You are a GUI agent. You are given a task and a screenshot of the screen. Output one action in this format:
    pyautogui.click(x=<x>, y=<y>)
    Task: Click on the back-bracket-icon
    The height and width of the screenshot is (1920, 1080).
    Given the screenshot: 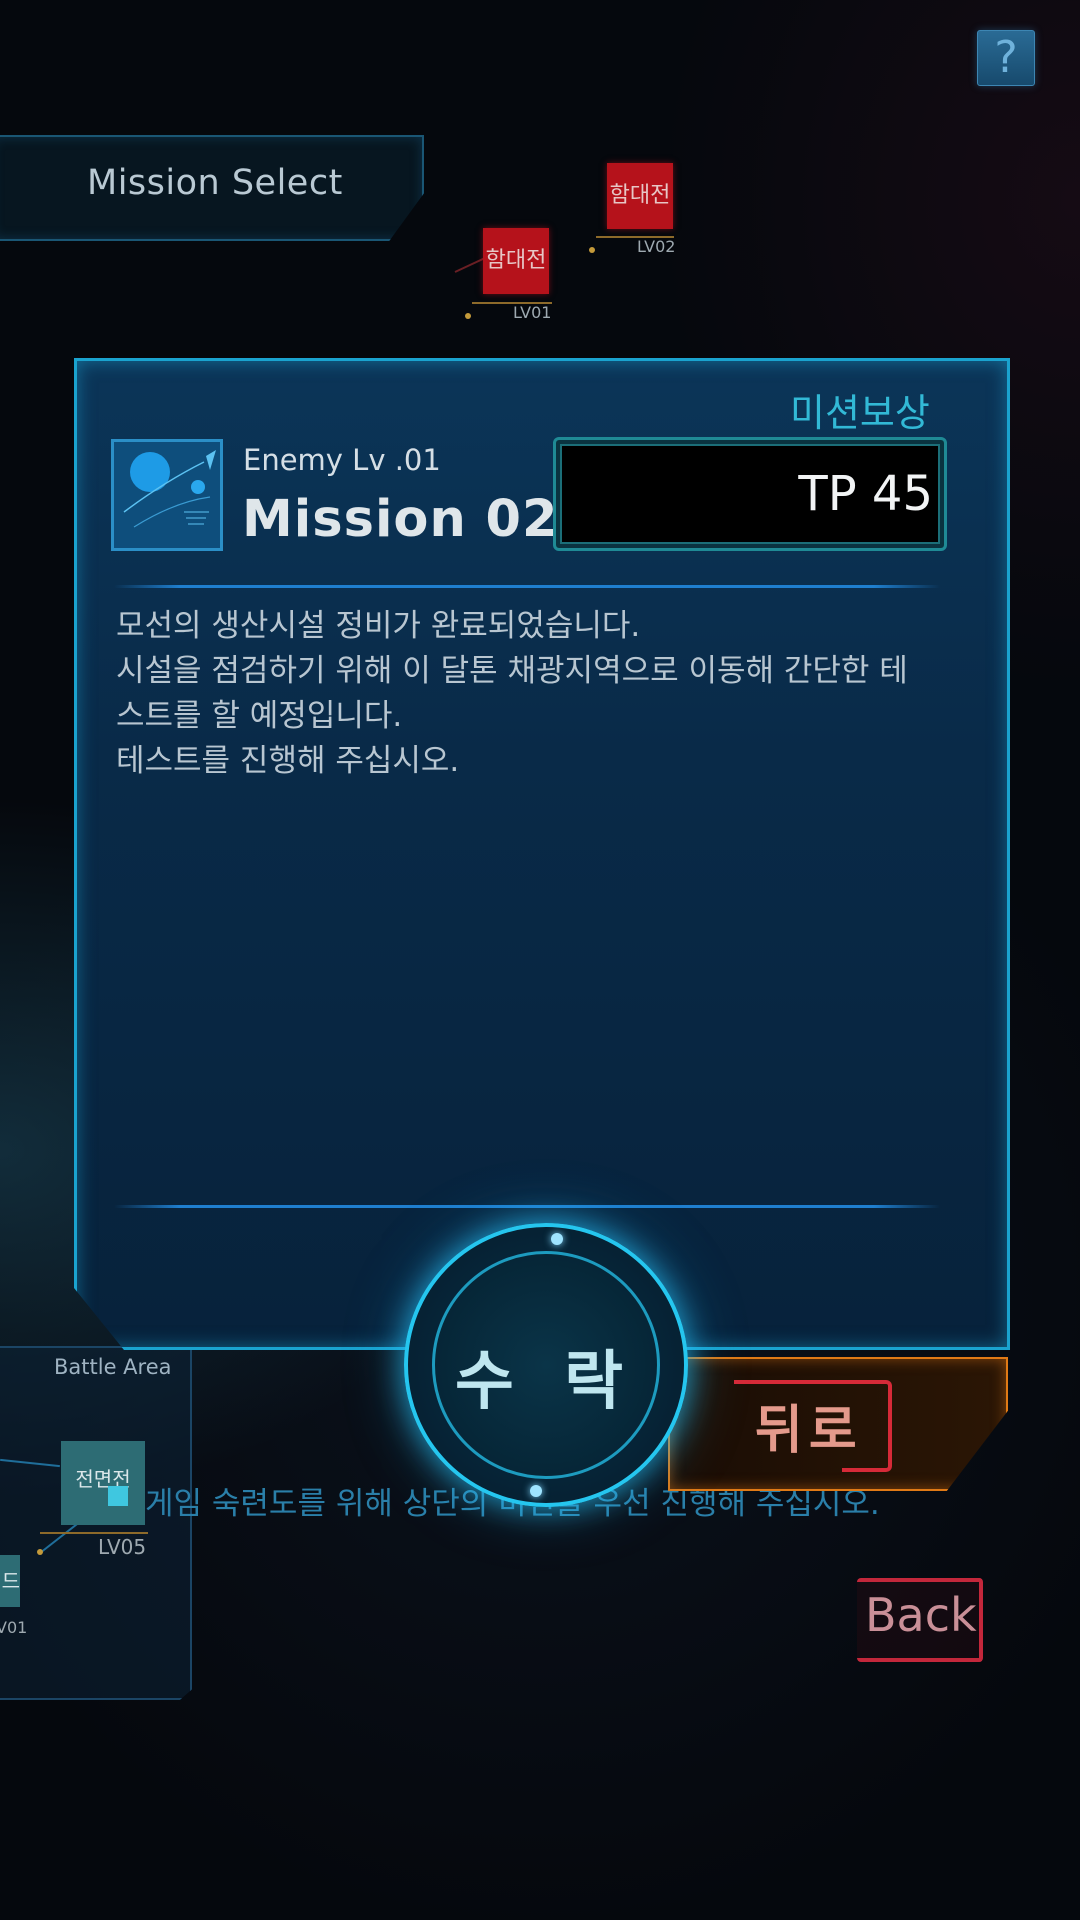 What is the action you would take?
    pyautogui.click(x=789, y=1382)
    